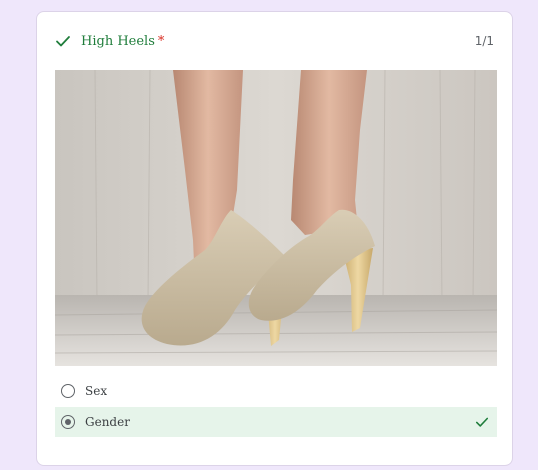  I want to click on required-marker: *, so click(161, 41).